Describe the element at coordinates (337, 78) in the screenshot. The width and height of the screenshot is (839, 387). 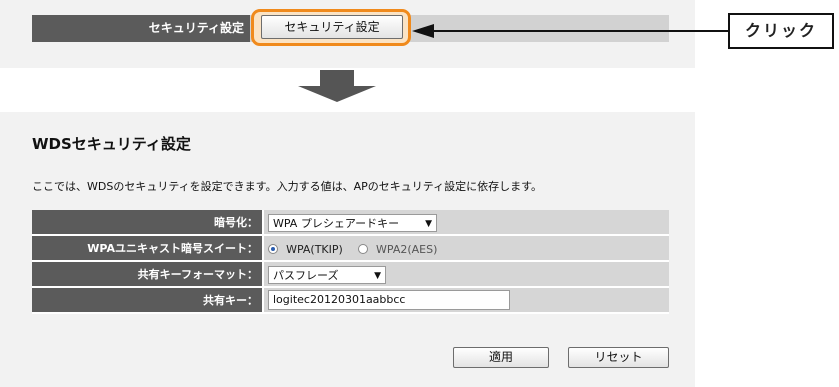
I see `arrow-down-icon` at that location.